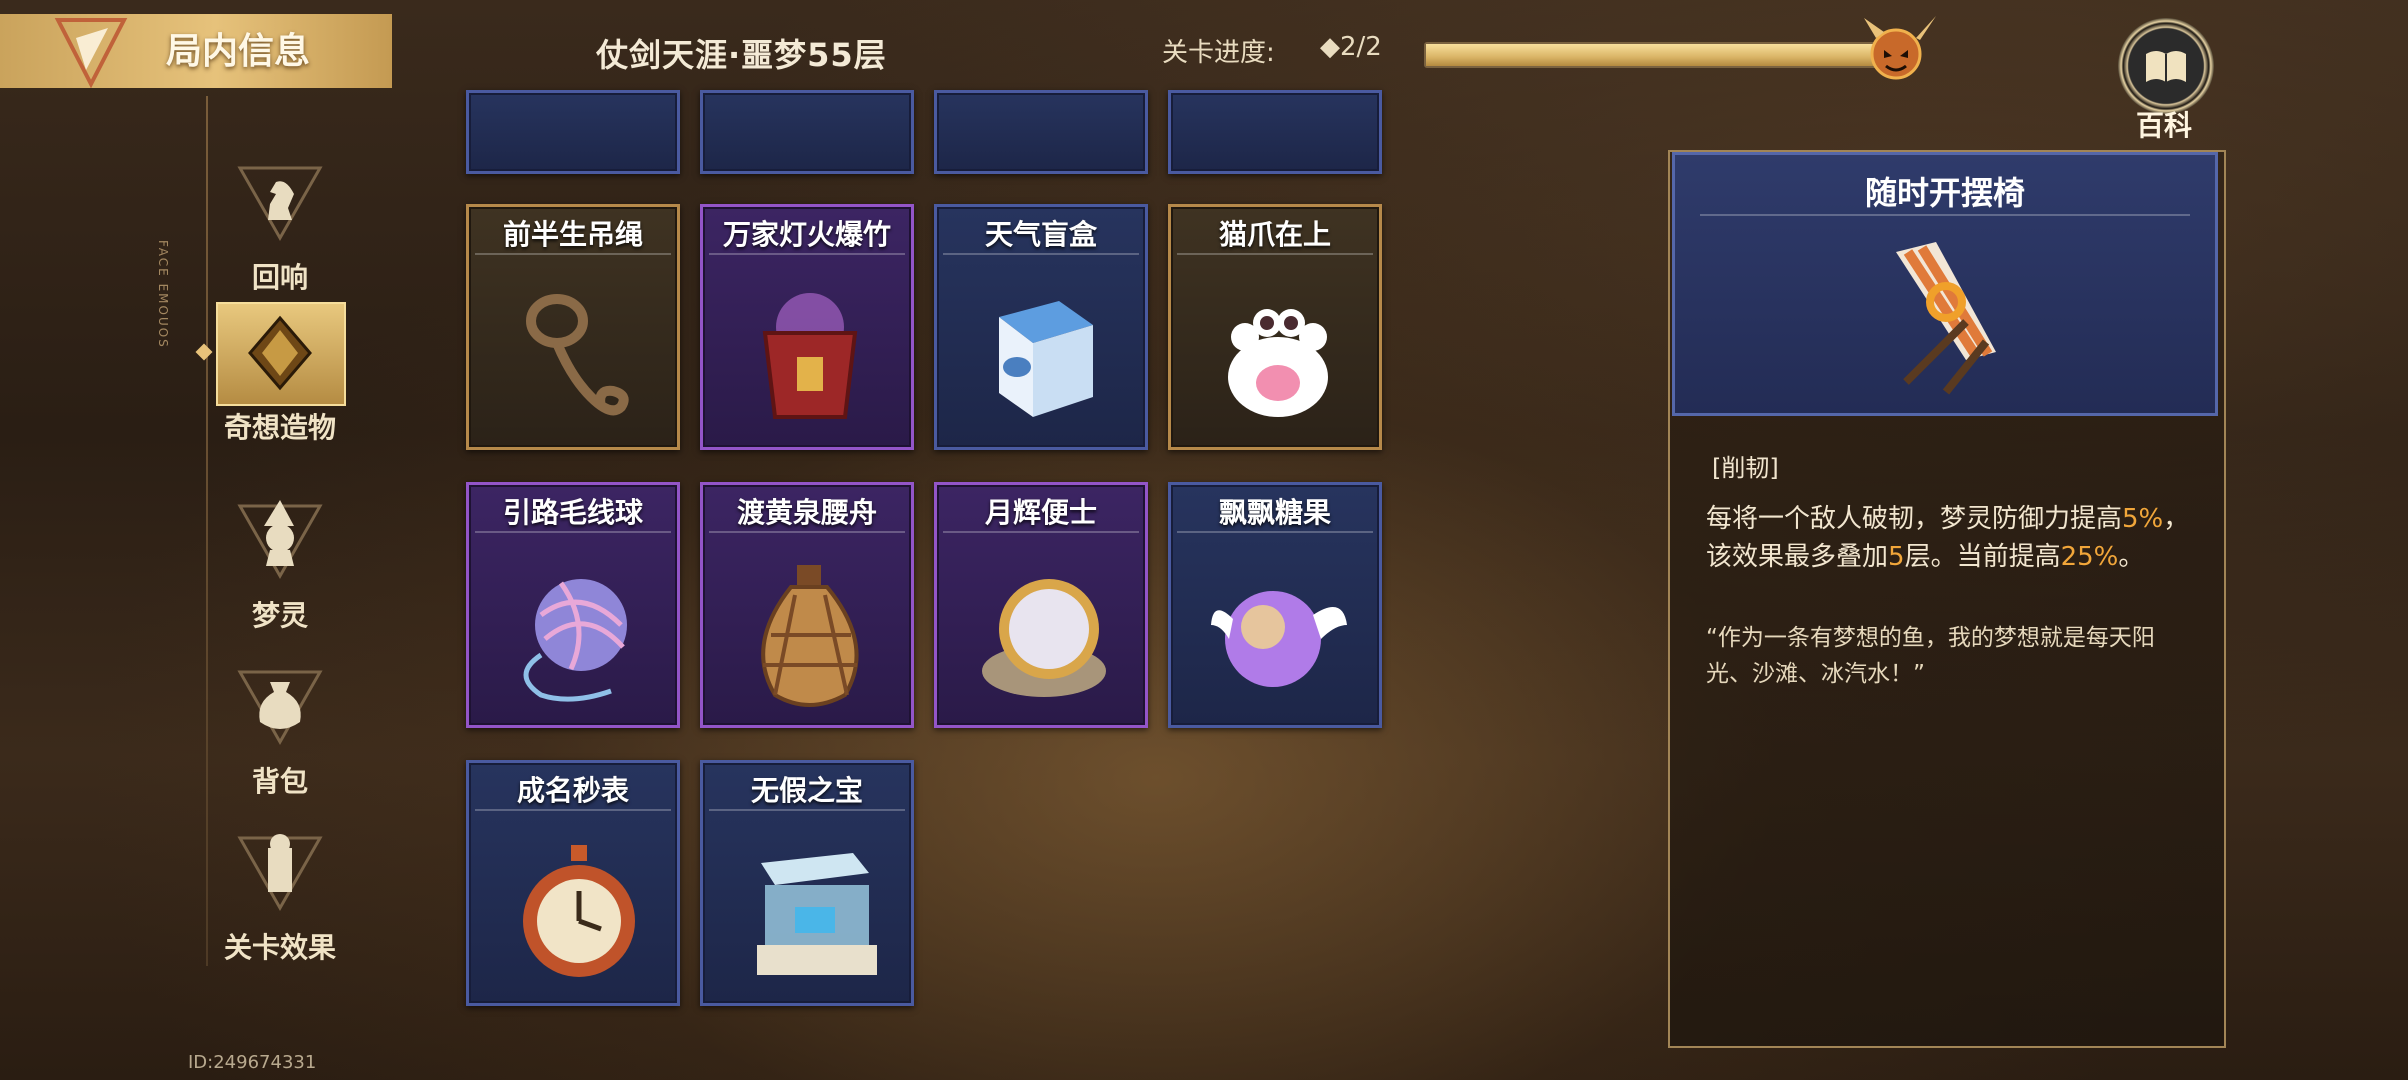 This screenshot has height=1080, width=2408. I want to click on item-card: 天气盲盒, so click(1041, 327).